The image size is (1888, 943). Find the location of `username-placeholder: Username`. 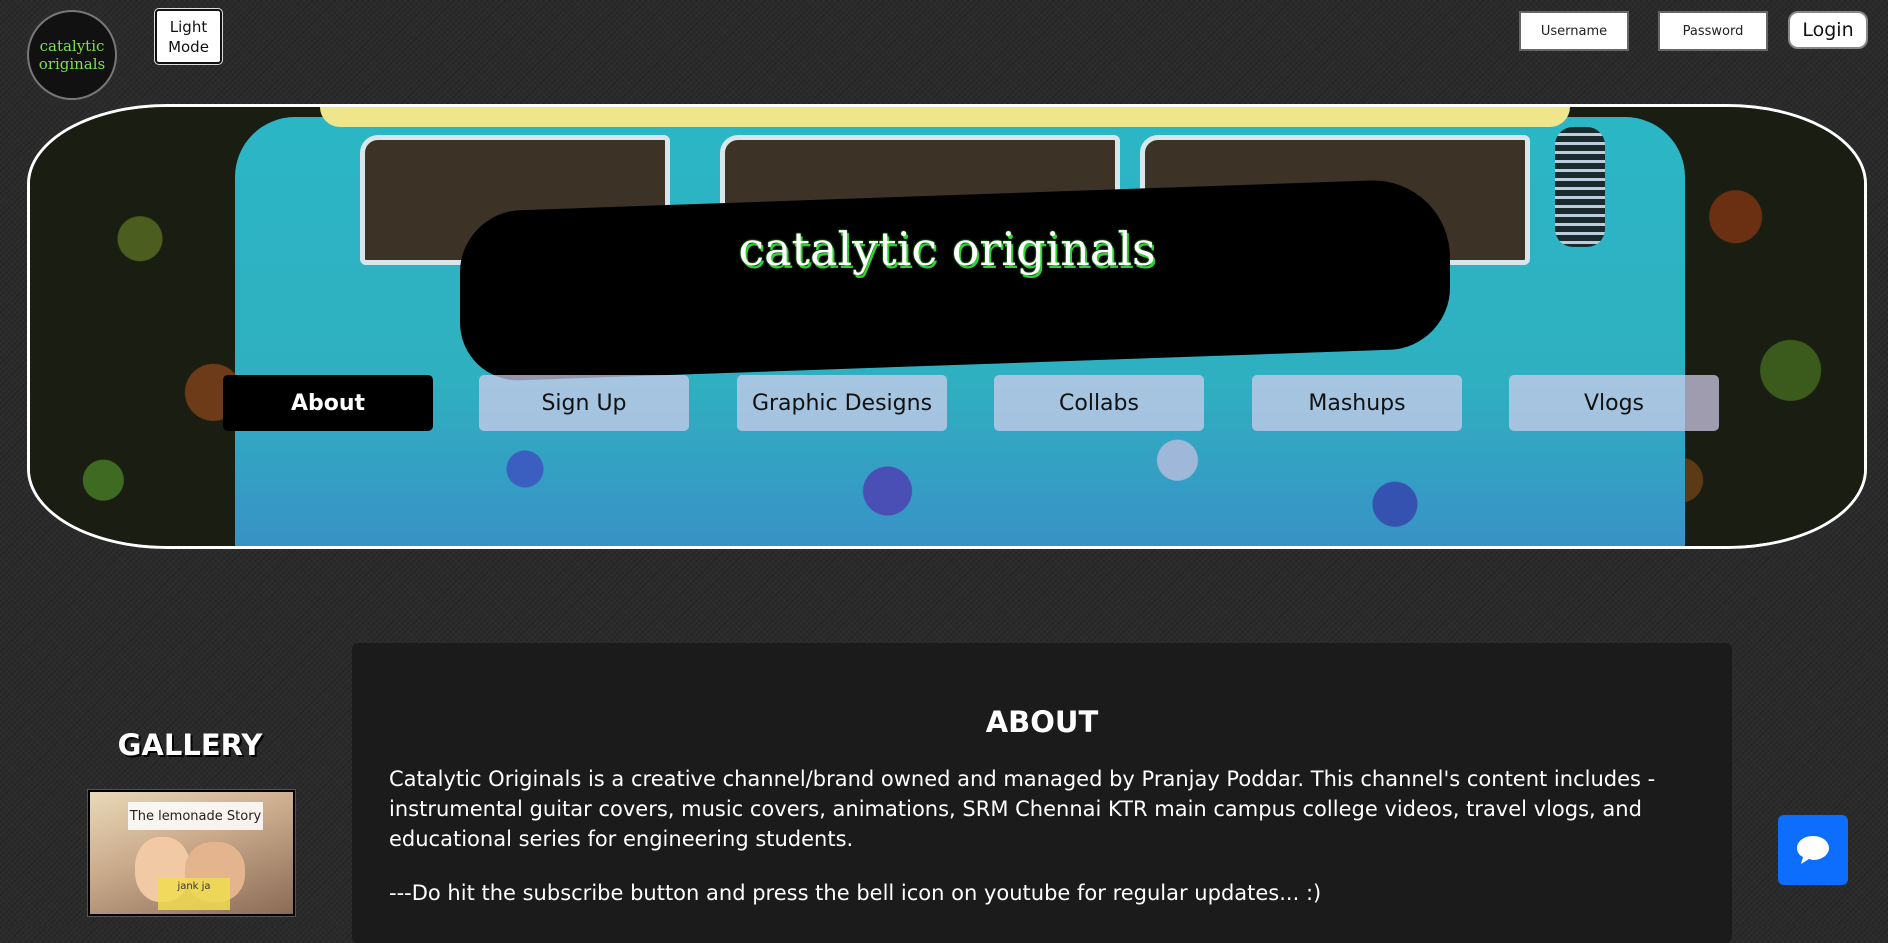

username-placeholder: Username is located at coordinates (1574, 31).